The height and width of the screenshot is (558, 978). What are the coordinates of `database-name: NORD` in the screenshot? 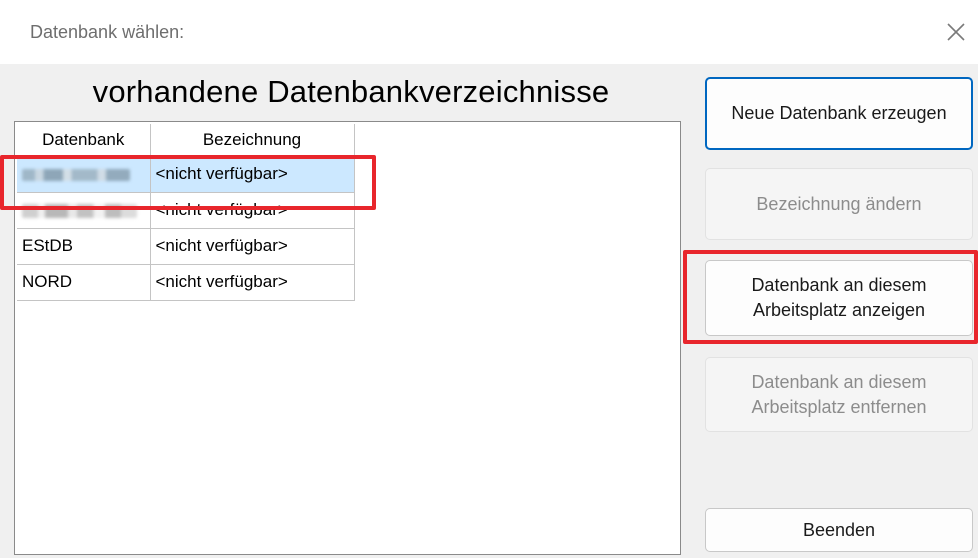 It's located at (84, 282).